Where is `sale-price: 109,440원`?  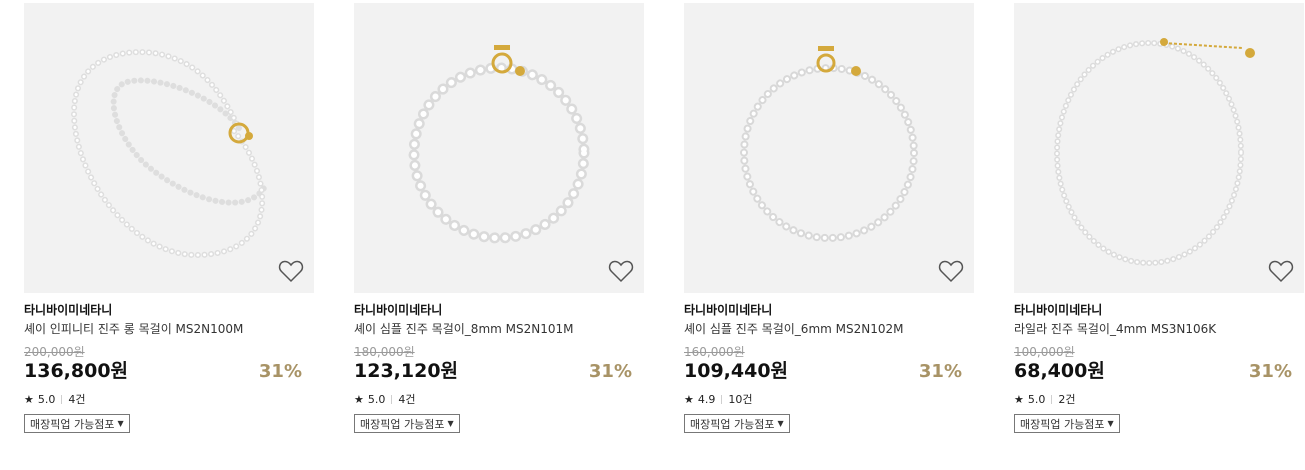
sale-price: 109,440원 is located at coordinates (736, 371).